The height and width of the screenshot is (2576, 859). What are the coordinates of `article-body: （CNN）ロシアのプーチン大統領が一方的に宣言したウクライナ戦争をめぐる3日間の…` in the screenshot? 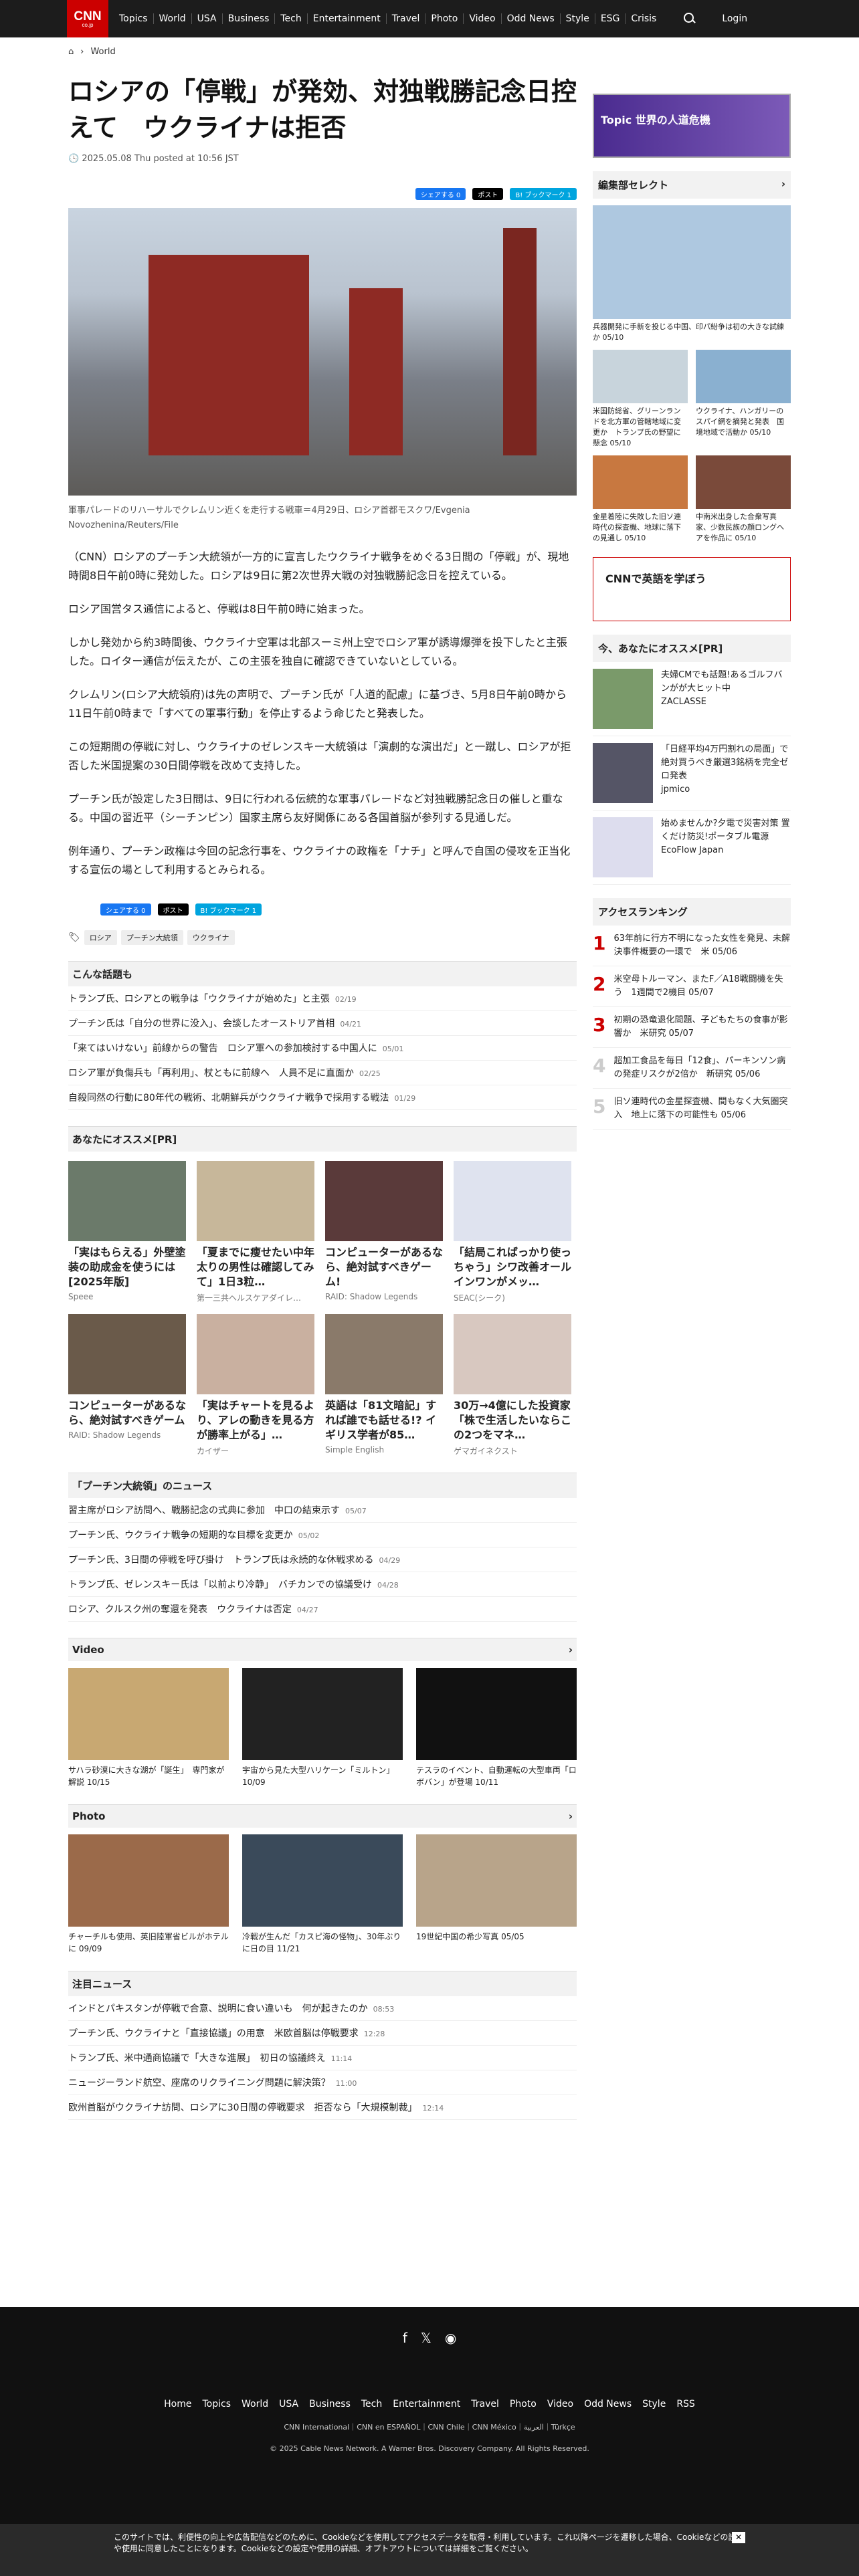 It's located at (322, 713).